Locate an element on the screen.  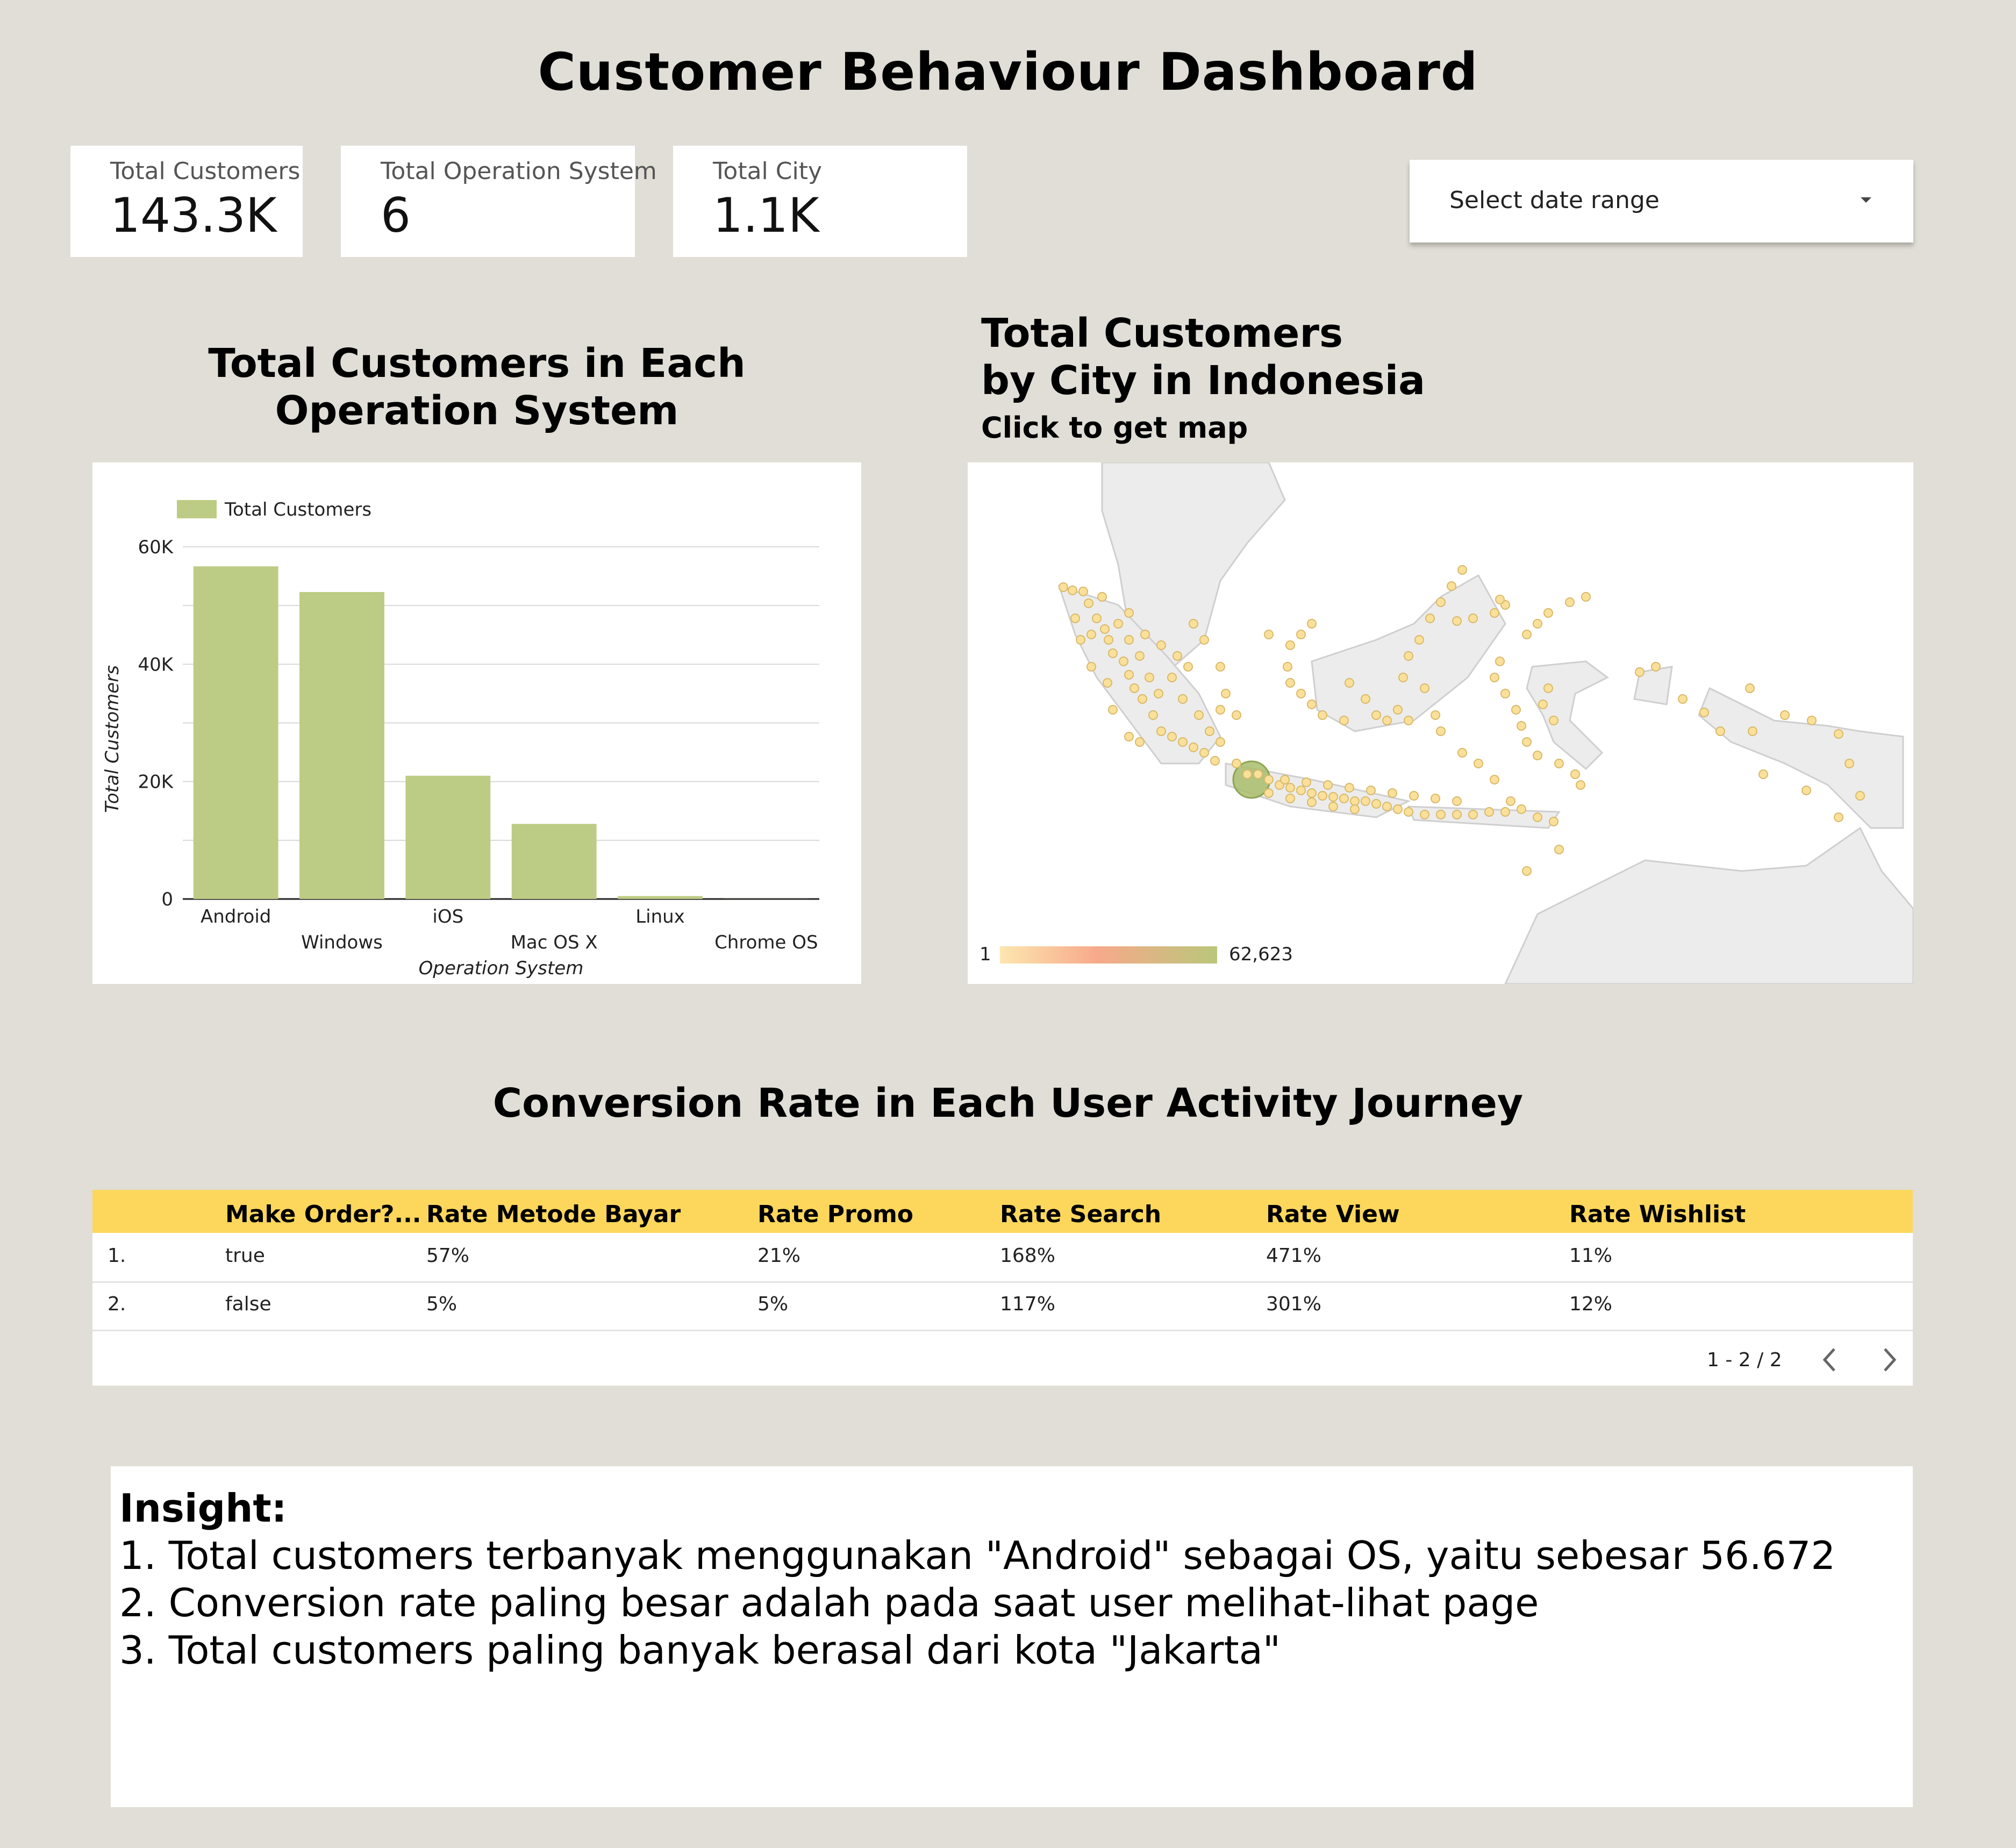
bar-mac-os-x is located at coordinates (554, 861).